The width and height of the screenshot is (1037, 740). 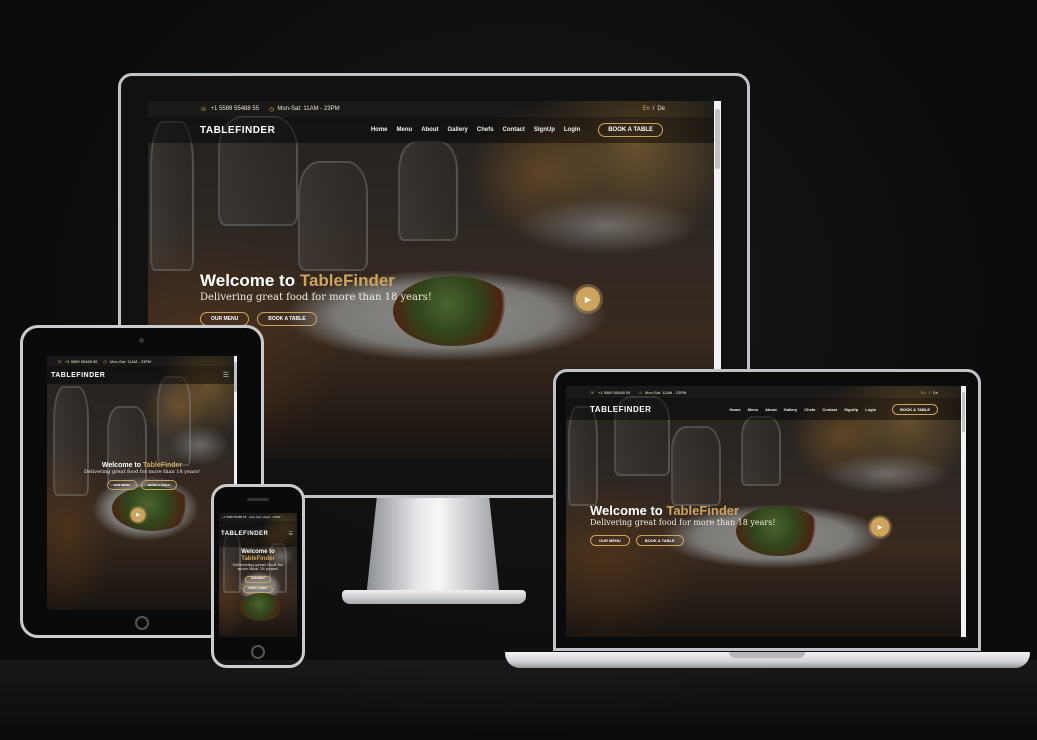 I want to click on top-bar: ☏ +1 5589 55488 55 ◷ Mon-Sat: 11AM - 23PM, so click(x=142, y=361).